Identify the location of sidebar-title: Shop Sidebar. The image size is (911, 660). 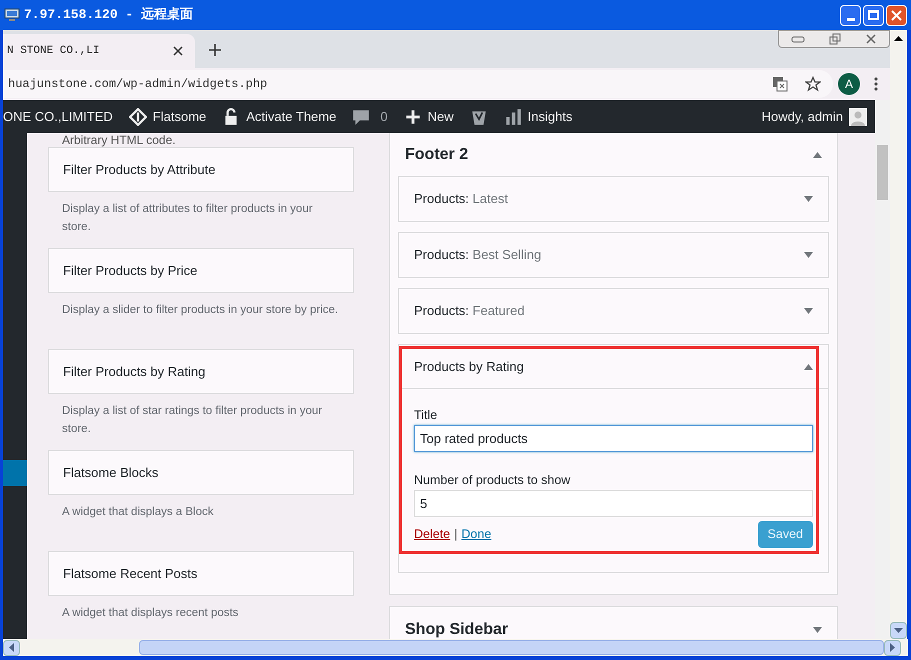
(456, 628).